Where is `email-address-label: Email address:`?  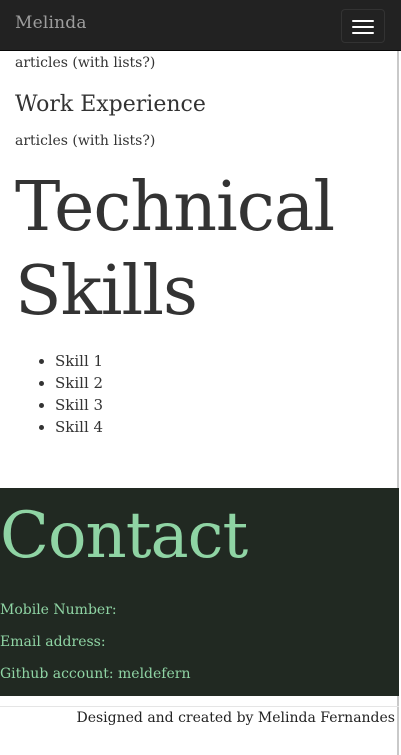 email-address-label: Email address: is located at coordinates (53, 642).